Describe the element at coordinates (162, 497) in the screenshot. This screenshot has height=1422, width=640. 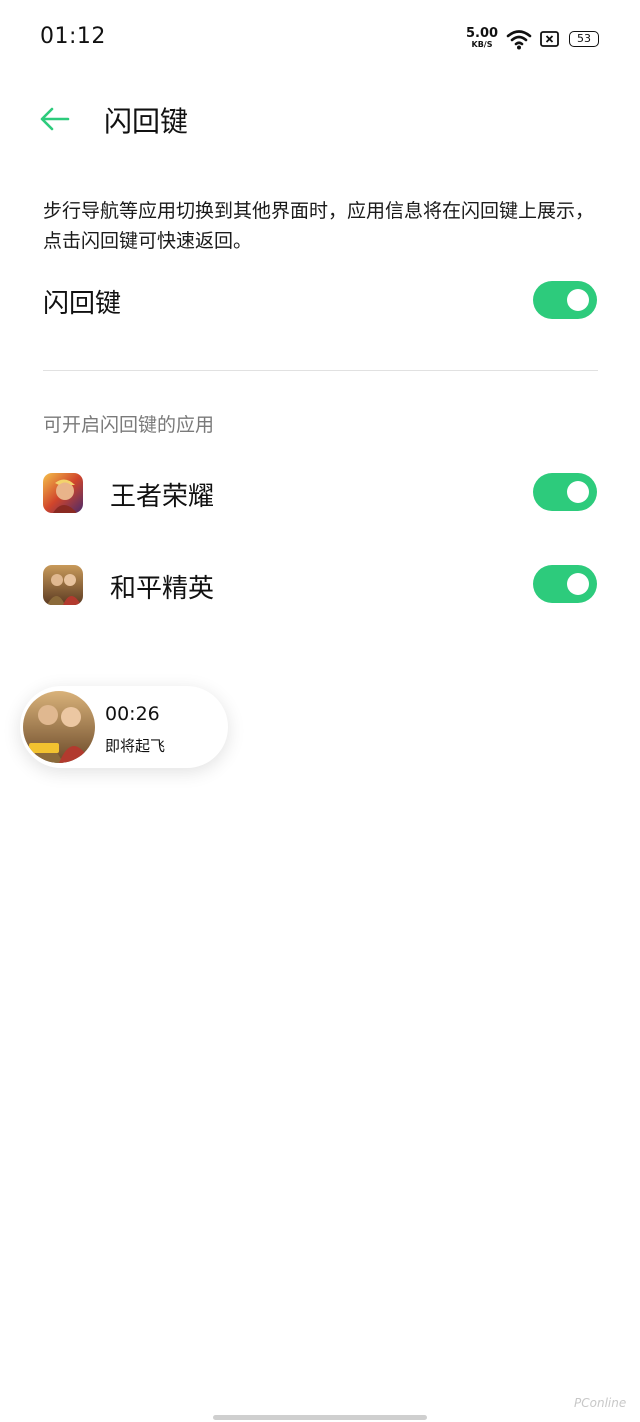
I see `app-name: 王者荣耀` at that location.